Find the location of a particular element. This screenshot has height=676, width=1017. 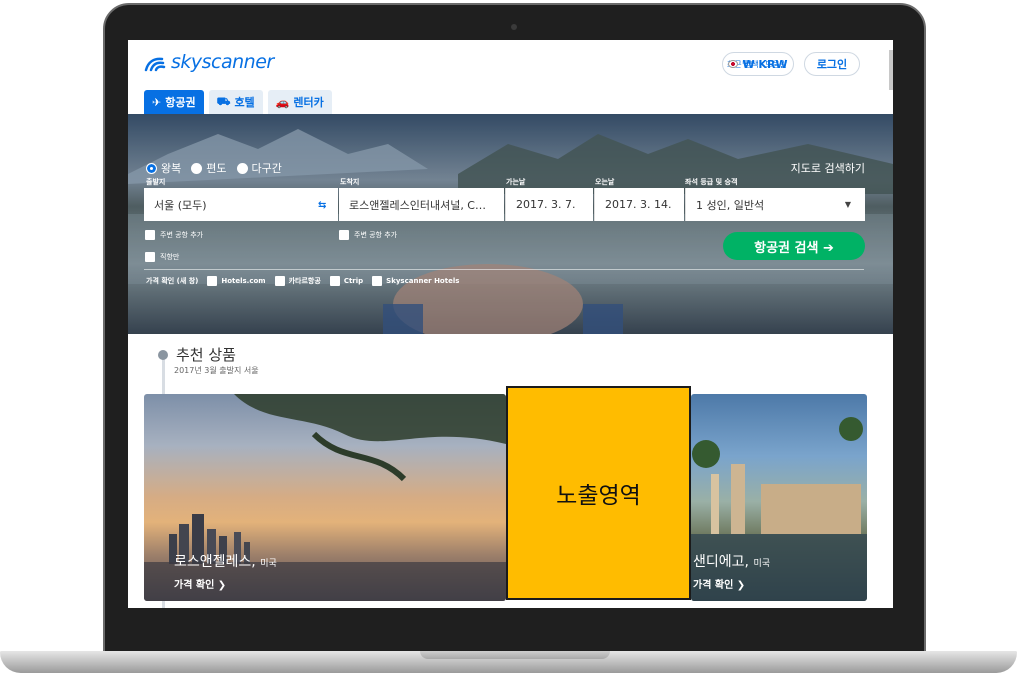

trip-type-options: 왕복 편도 다구간 is located at coordinates (214, 168).